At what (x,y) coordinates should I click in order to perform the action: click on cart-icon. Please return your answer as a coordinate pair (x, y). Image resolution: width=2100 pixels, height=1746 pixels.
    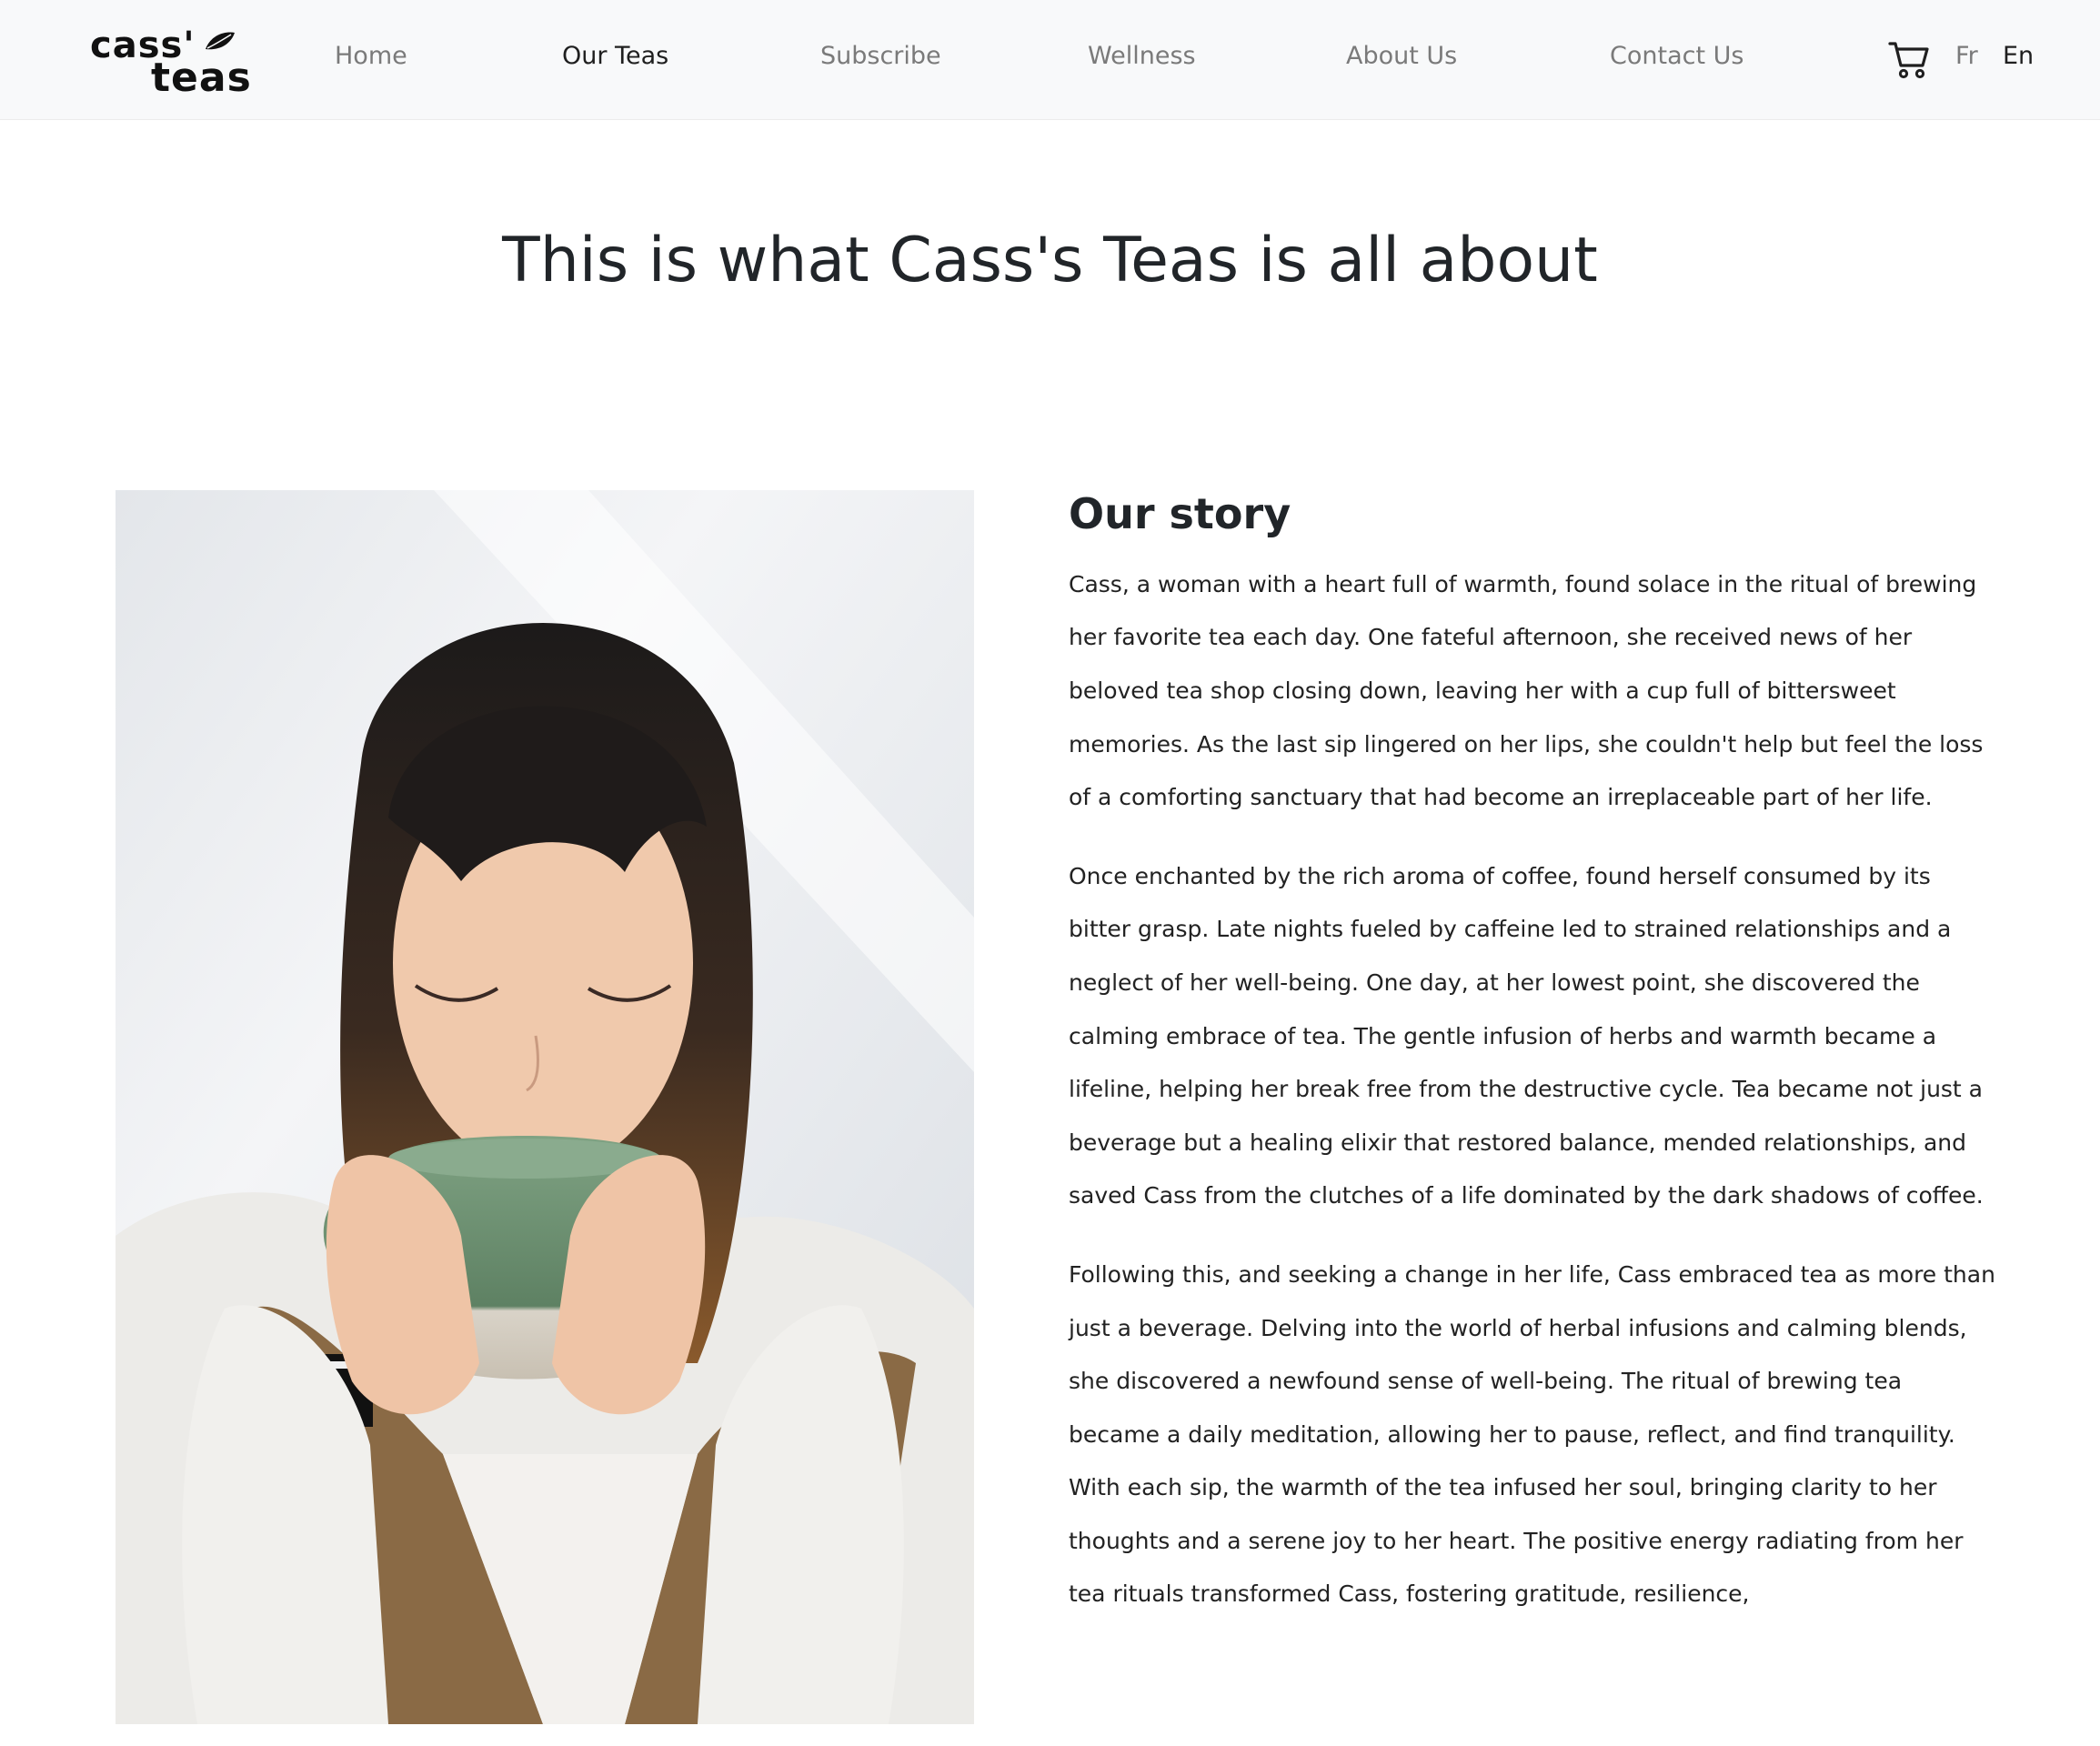
    Looking at the image, I should click on (1909, 60).